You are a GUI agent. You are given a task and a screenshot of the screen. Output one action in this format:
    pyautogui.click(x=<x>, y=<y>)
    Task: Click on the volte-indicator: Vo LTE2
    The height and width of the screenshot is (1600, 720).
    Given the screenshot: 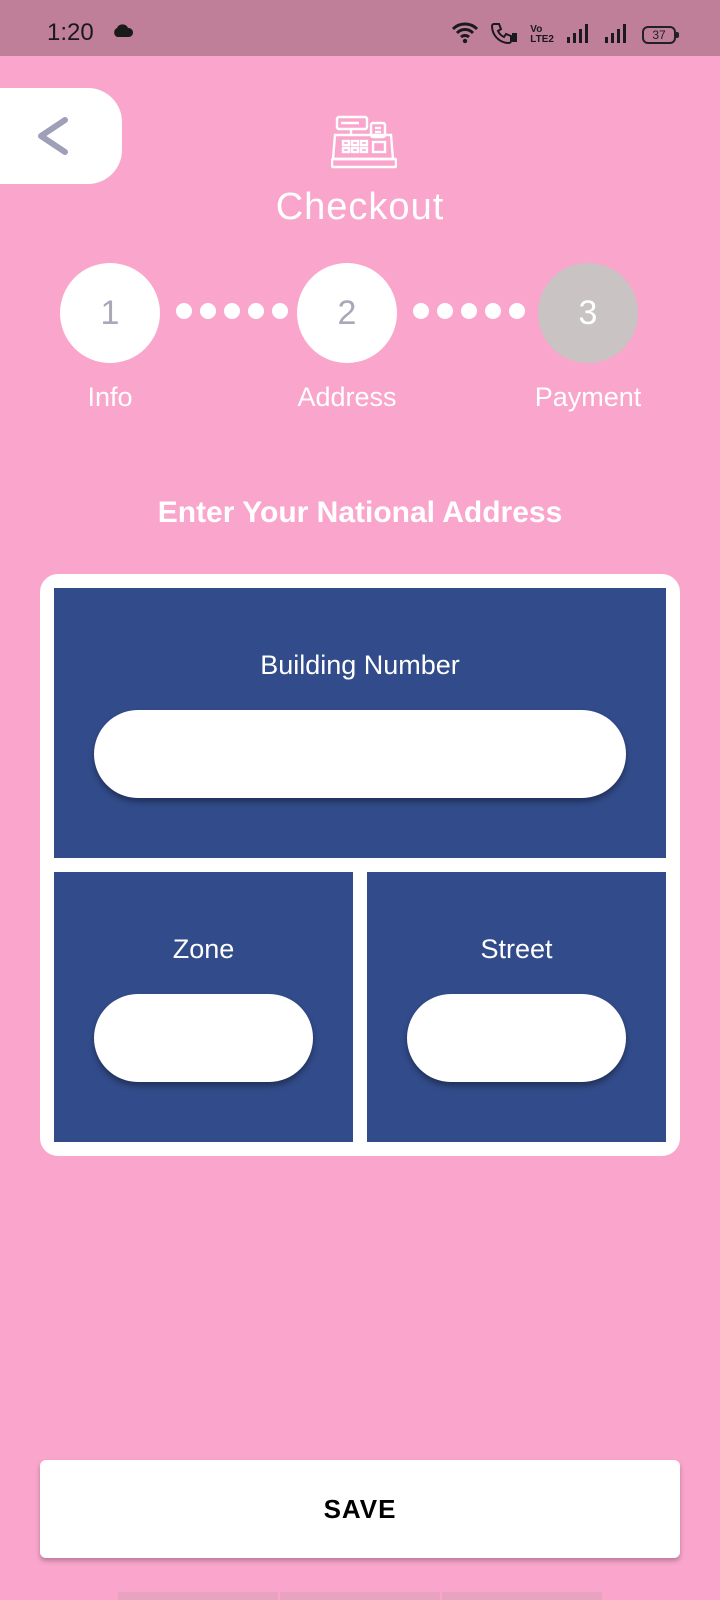 What is the action you would take?
    pyautogui.click(x=542, y=35)
    